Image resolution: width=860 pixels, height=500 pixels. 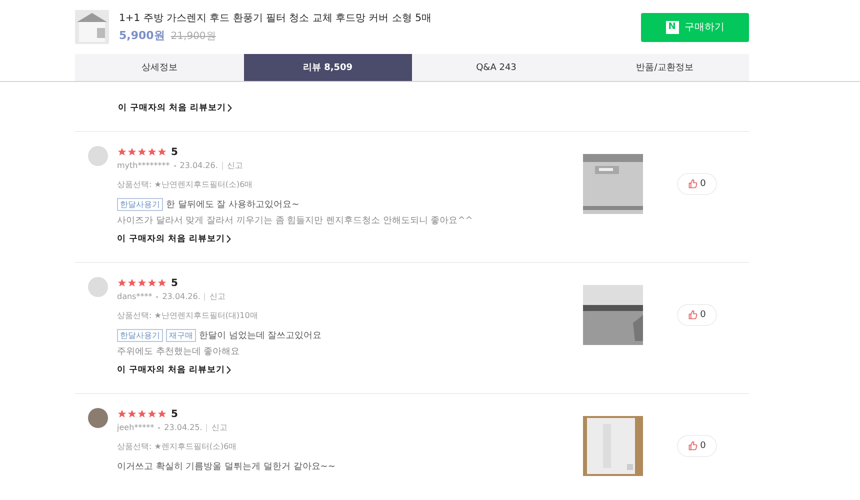 I want to click on tab: 반품/교환정보, so click(x=664, y=67).